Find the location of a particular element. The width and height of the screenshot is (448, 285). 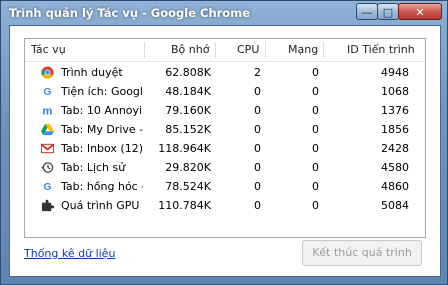

svg-text: m is located at coordinates (48, 111).